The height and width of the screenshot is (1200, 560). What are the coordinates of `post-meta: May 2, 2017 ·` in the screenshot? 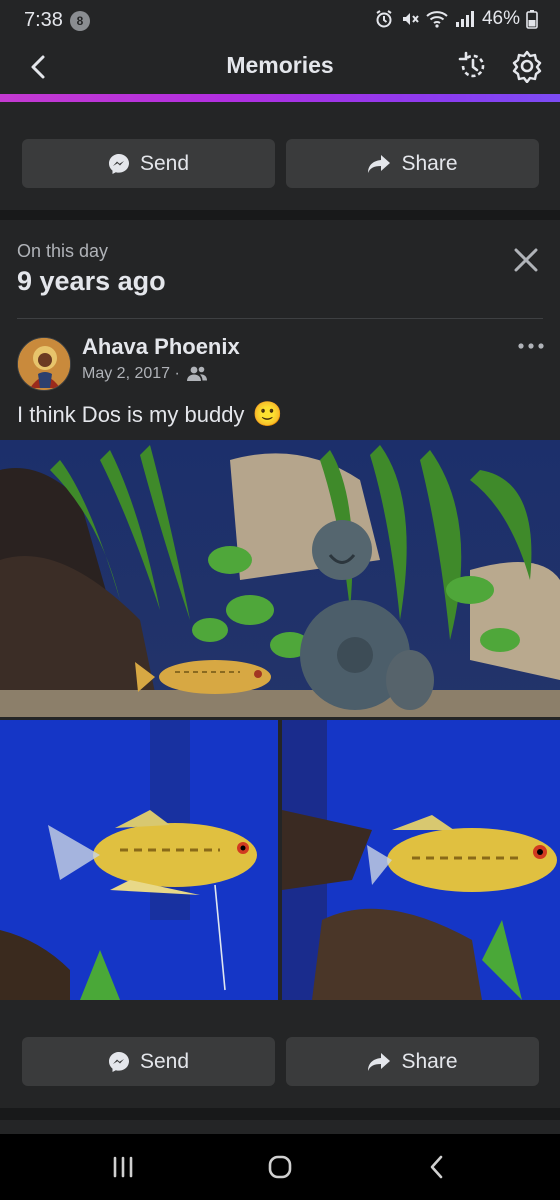 It's located at (145, 374).